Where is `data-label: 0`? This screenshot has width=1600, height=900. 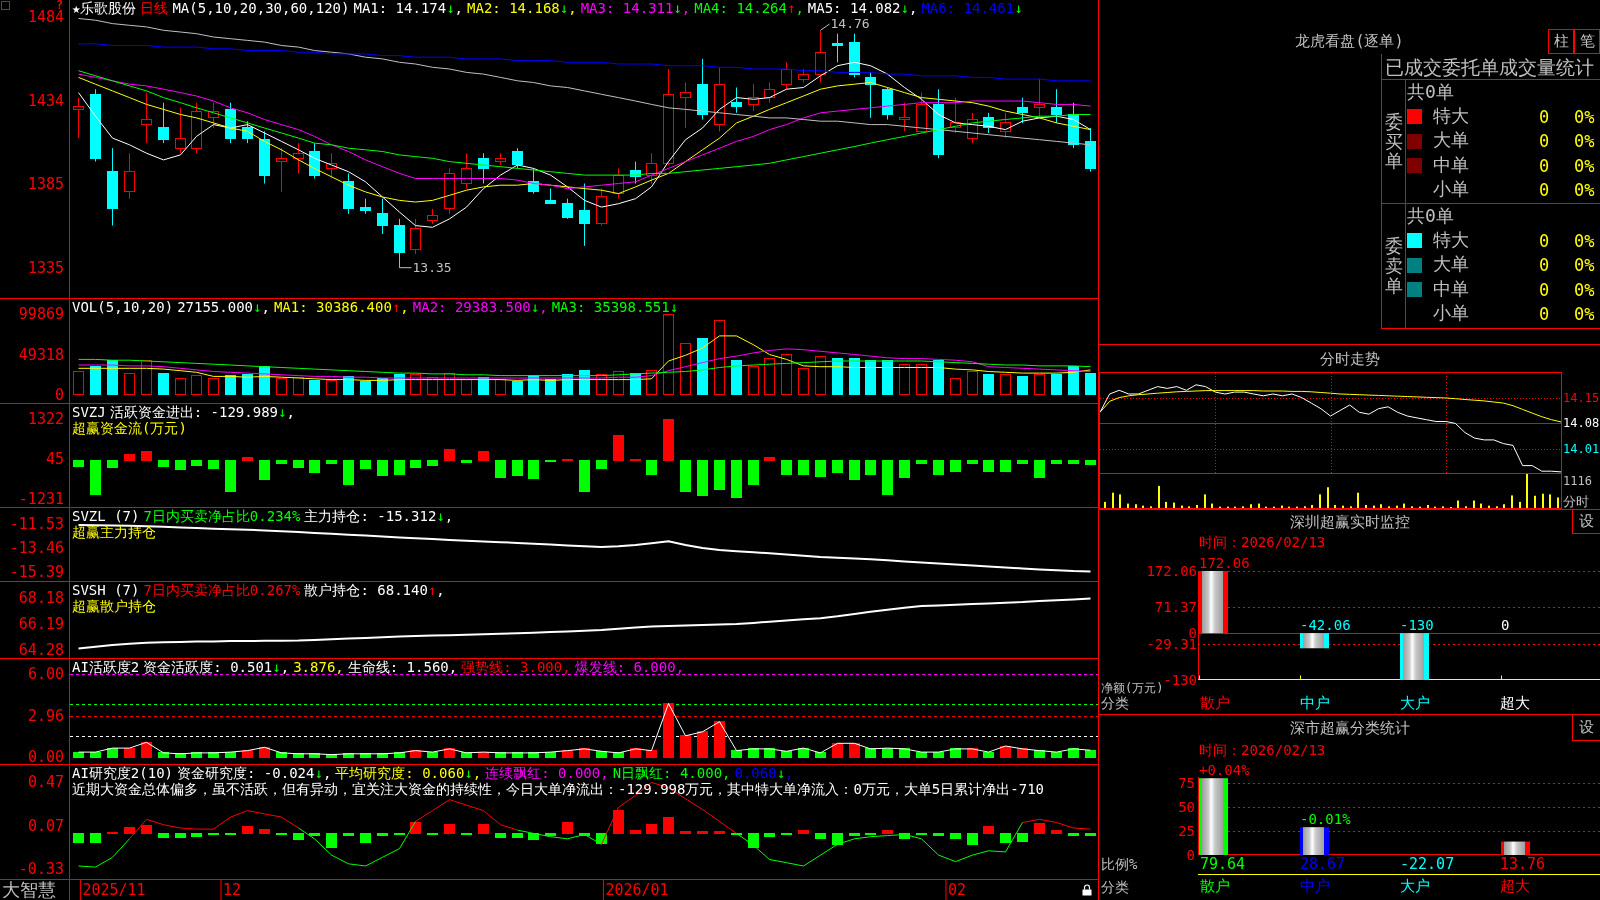 data-label: 0 is located at coordinates (1505, 625).